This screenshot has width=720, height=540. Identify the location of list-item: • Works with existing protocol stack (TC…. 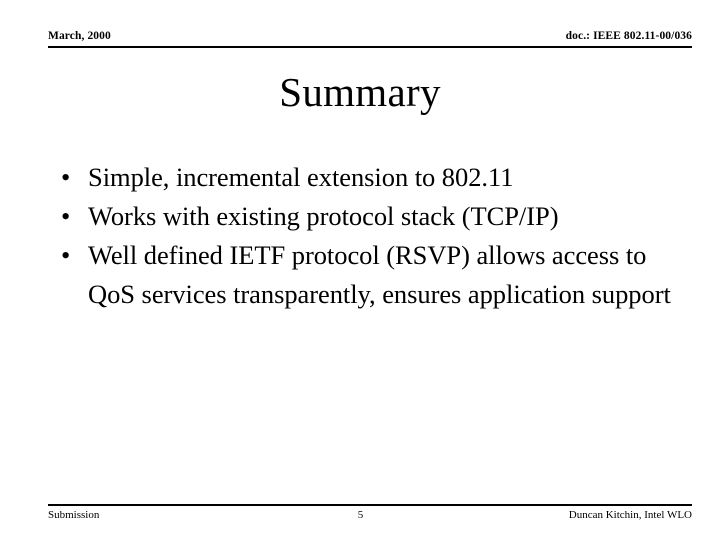
(365, 216).